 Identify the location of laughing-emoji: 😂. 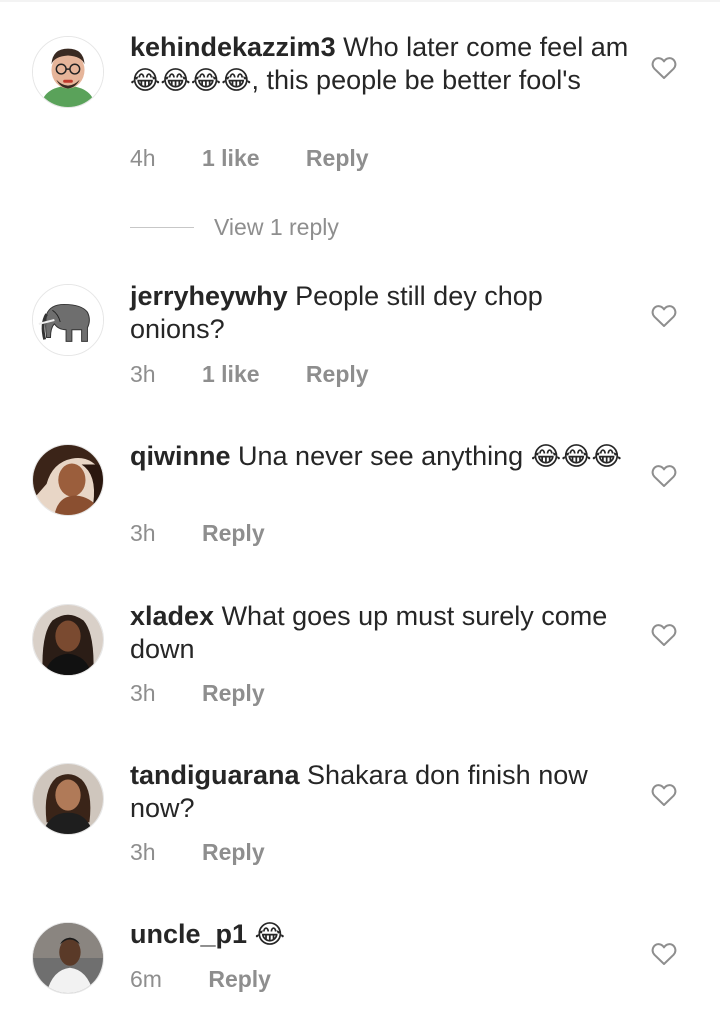
(269, 934).